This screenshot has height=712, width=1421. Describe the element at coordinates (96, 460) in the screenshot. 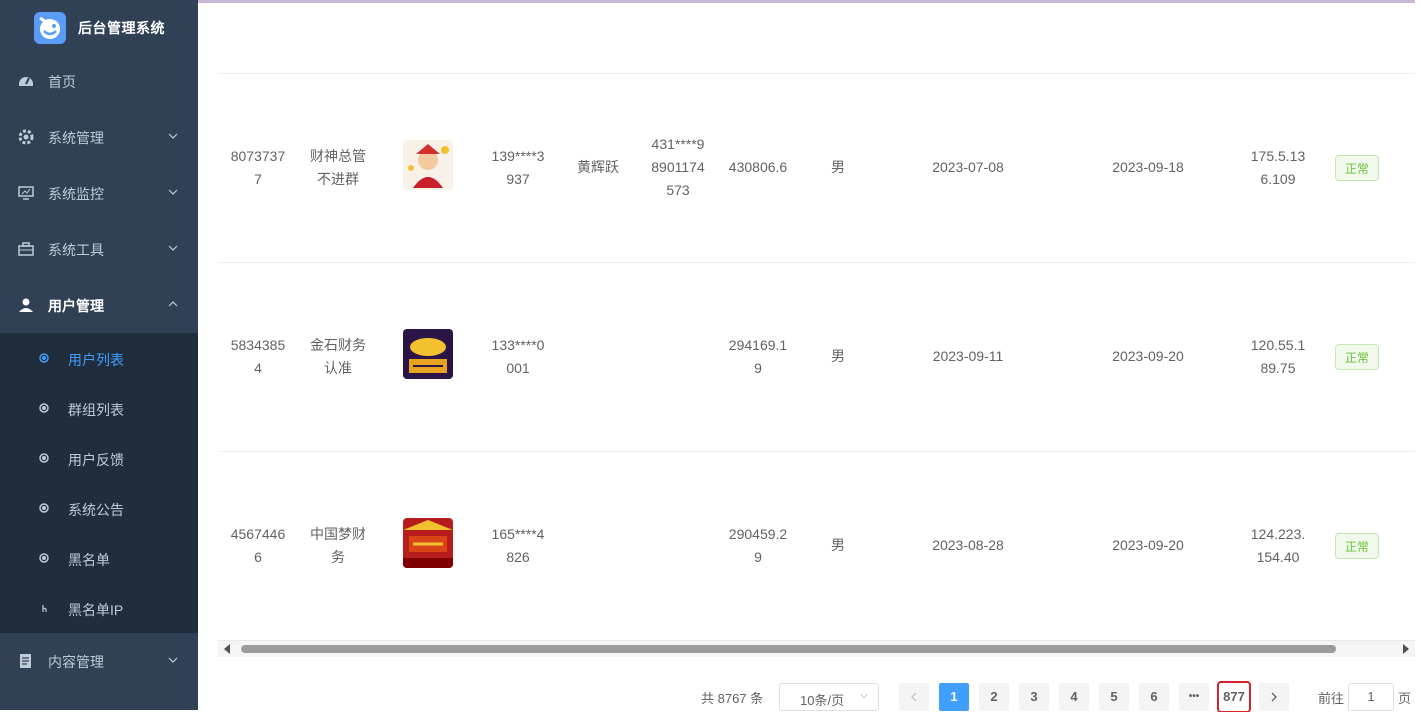

I see `sidebar-item-label: 用户反馈` at that location.